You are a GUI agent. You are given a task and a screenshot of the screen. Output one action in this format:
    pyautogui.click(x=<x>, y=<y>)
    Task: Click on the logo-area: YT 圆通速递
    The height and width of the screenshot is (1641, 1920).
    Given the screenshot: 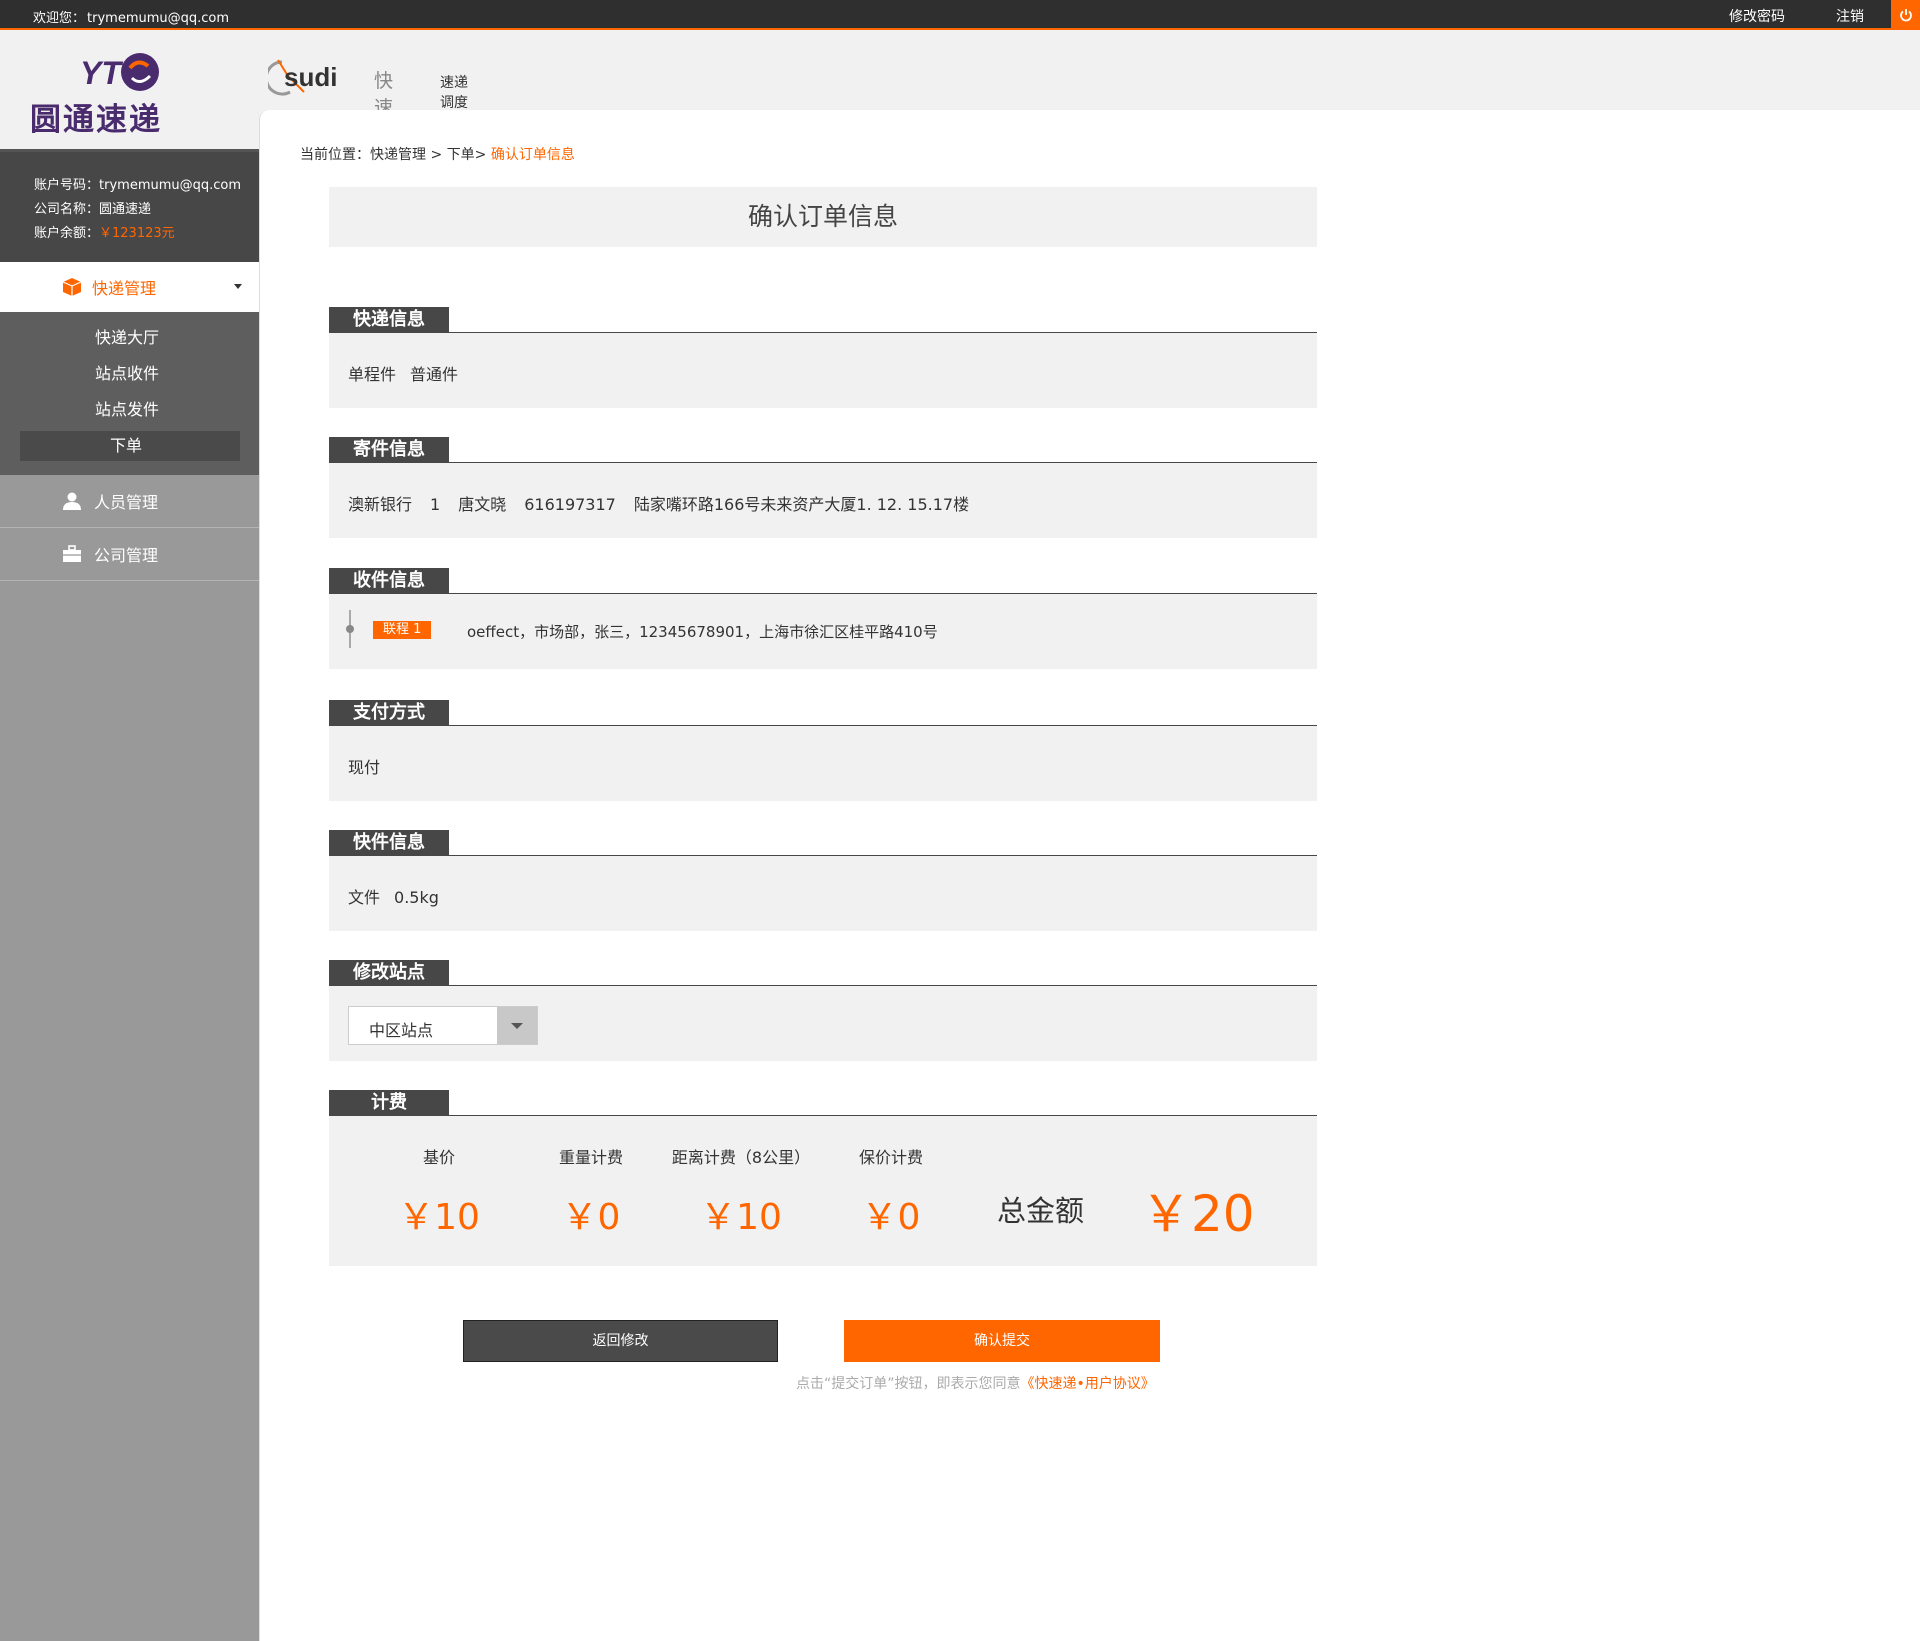 What is the action you would take?
    pyautogui.click(x=130, y=92)
    